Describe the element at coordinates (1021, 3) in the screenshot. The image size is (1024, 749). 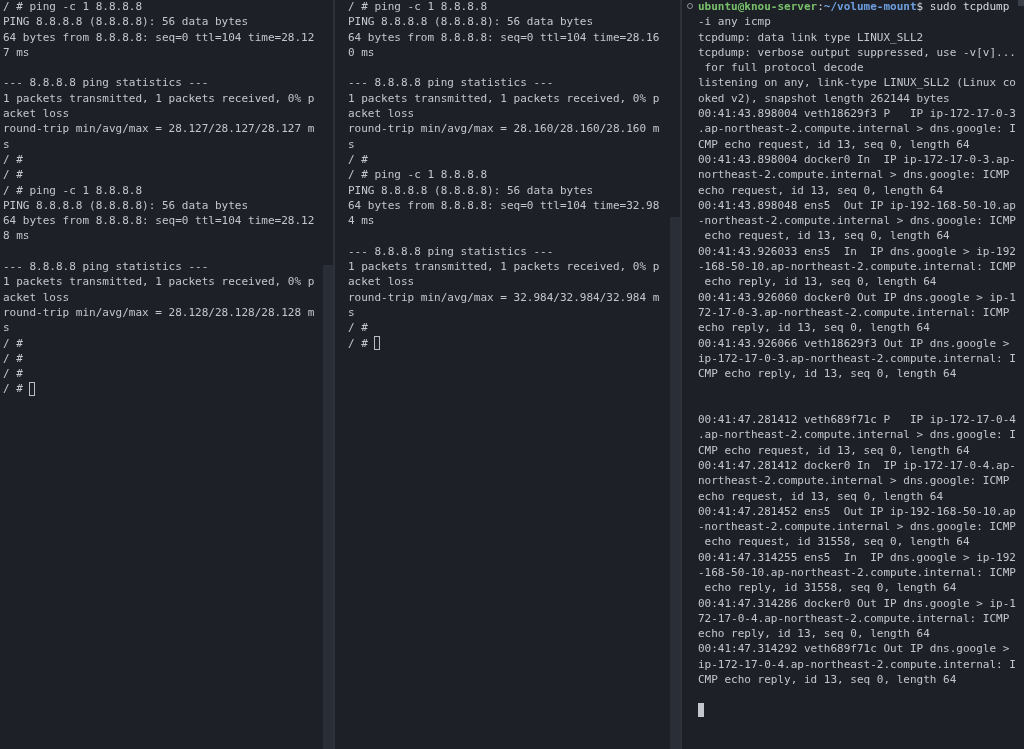
I see `scrollbar-thumb` at that location.